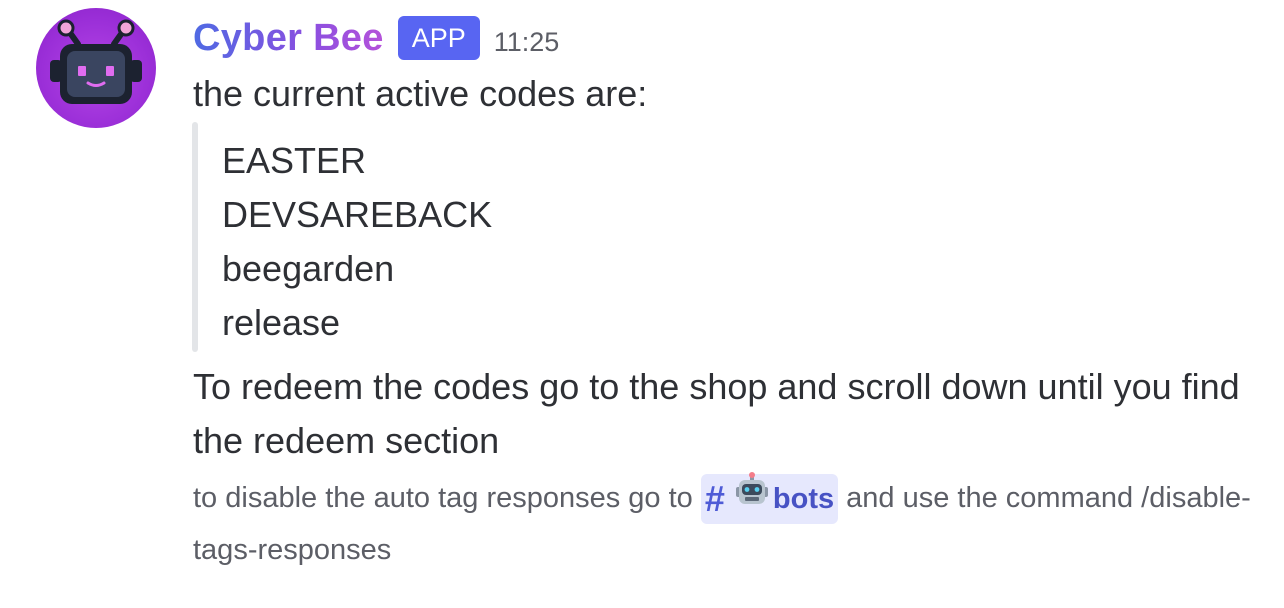 This screenshot has height=608, width=1284. Describe the element at coordinates (294, 160) in the screenshot. I see `list-item: EASTER` at that location.